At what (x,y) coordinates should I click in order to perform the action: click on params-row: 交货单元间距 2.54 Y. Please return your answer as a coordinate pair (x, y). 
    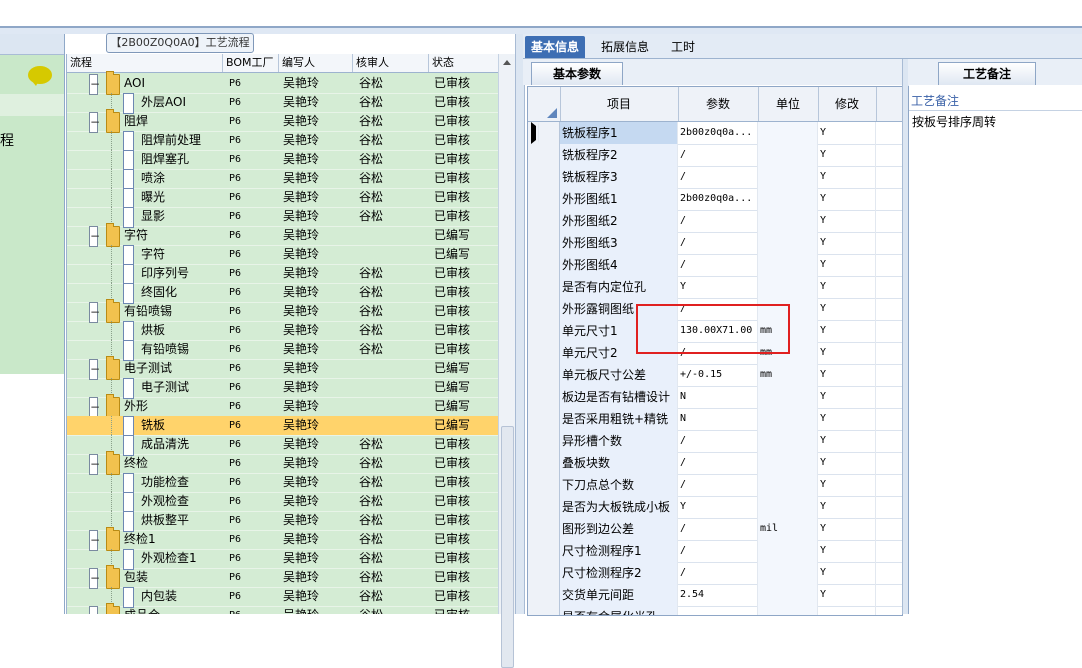
    Looking at the image, I should click on (715, 595).